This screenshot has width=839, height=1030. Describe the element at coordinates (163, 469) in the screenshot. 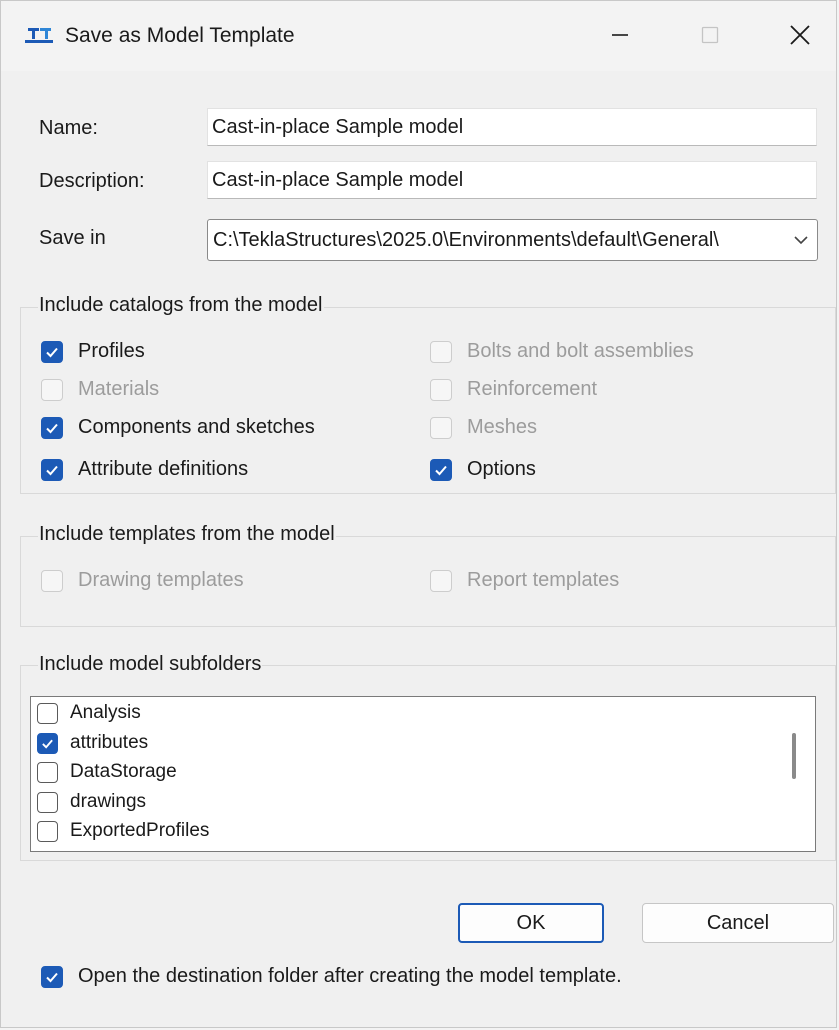

I see `attribute-definitions-label: Attribute definitions` at that location.